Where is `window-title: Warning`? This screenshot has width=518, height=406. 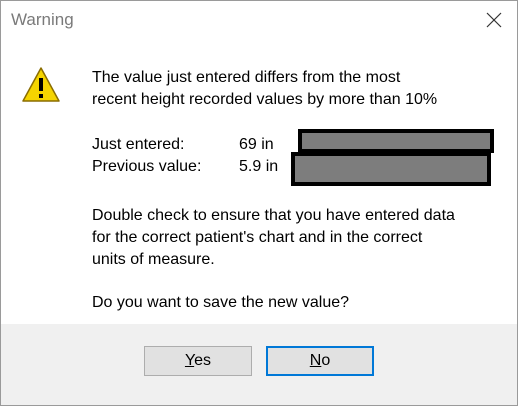
window-title: Warning is located at coordinates (42, 19).